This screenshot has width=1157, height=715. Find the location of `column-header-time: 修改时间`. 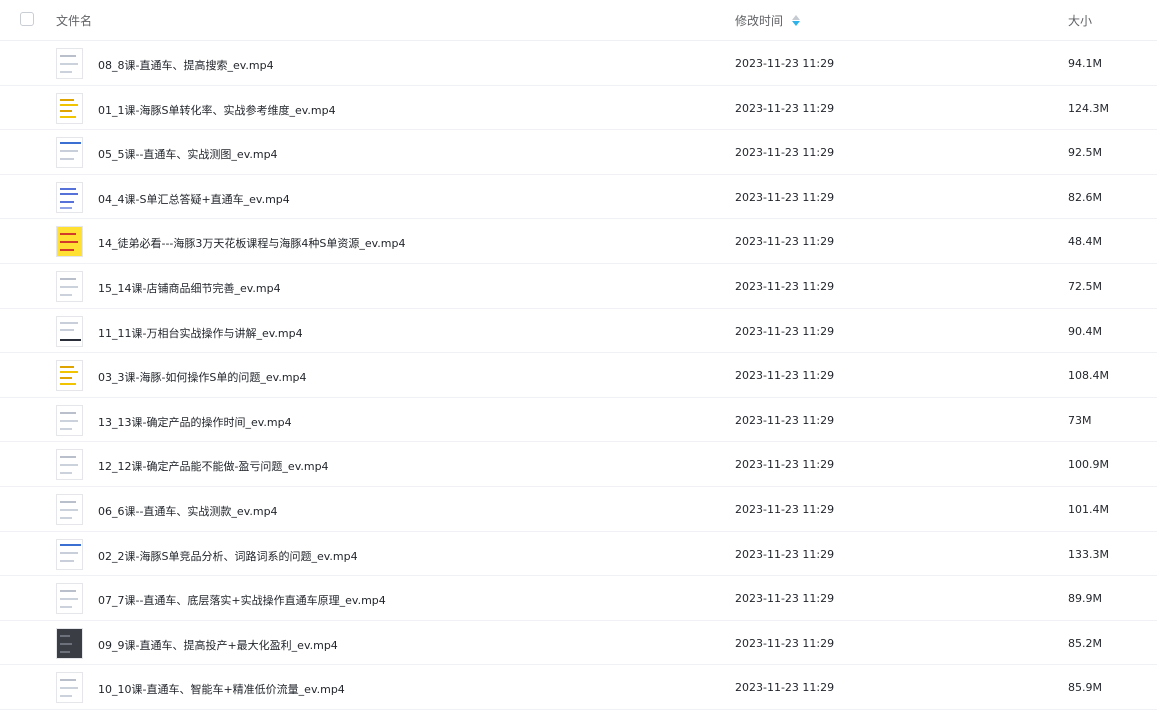

column-header-time: 修改时间 is located at coordinates (768, 20).